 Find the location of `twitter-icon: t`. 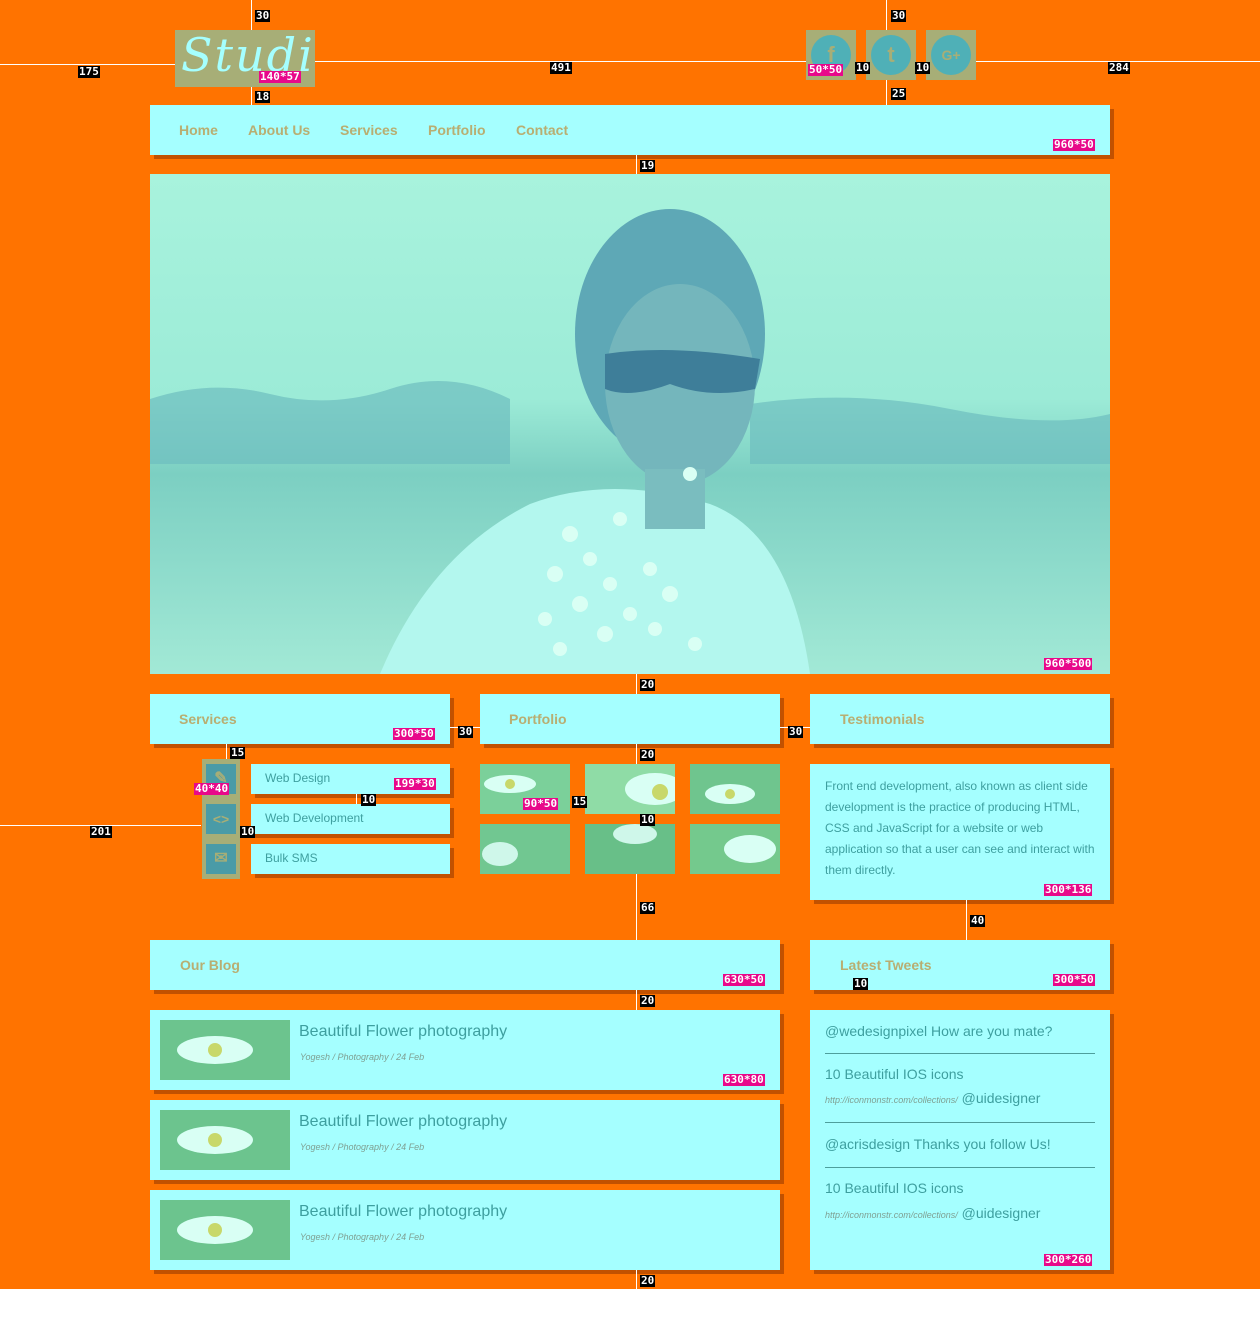

twitter-icon: t is located at coordinates (891, 55).